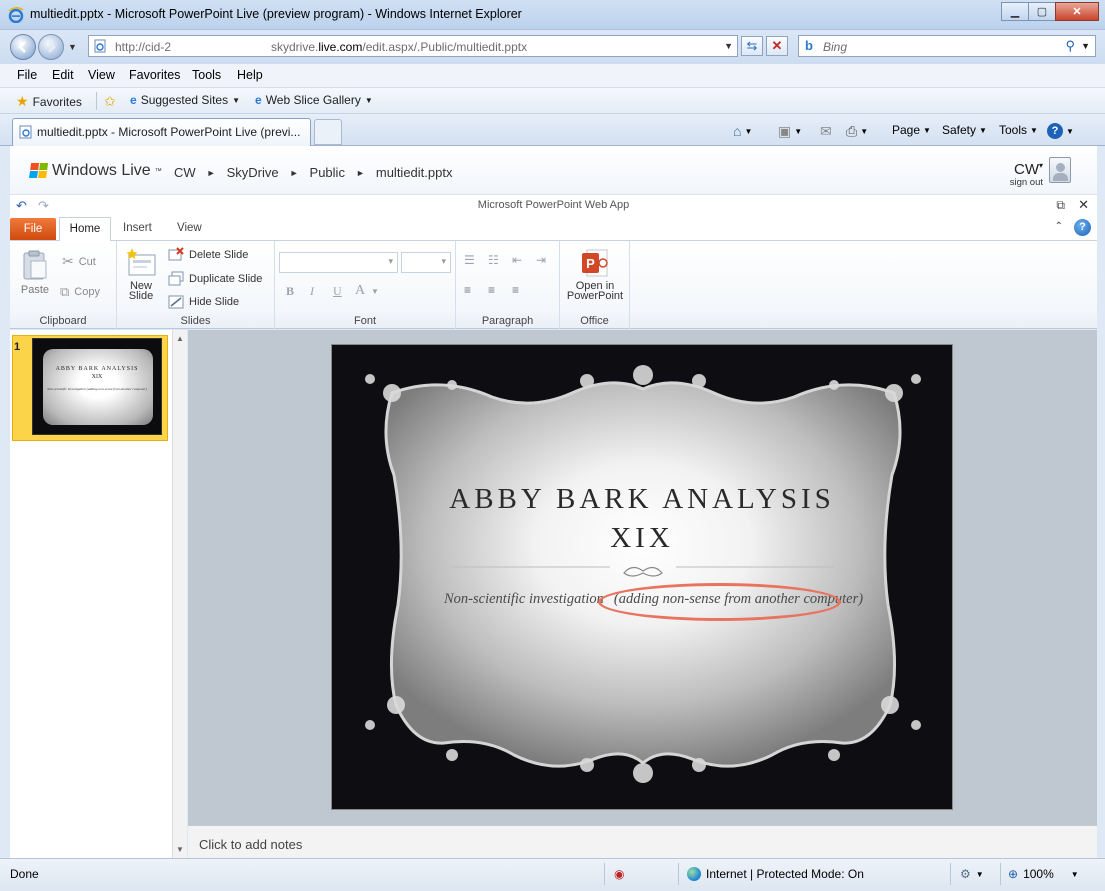  What do you see at coordinates (911, 130) in the screenshot?
I see `page-menu-button: Page ▼` at bounding box center [911, 130].